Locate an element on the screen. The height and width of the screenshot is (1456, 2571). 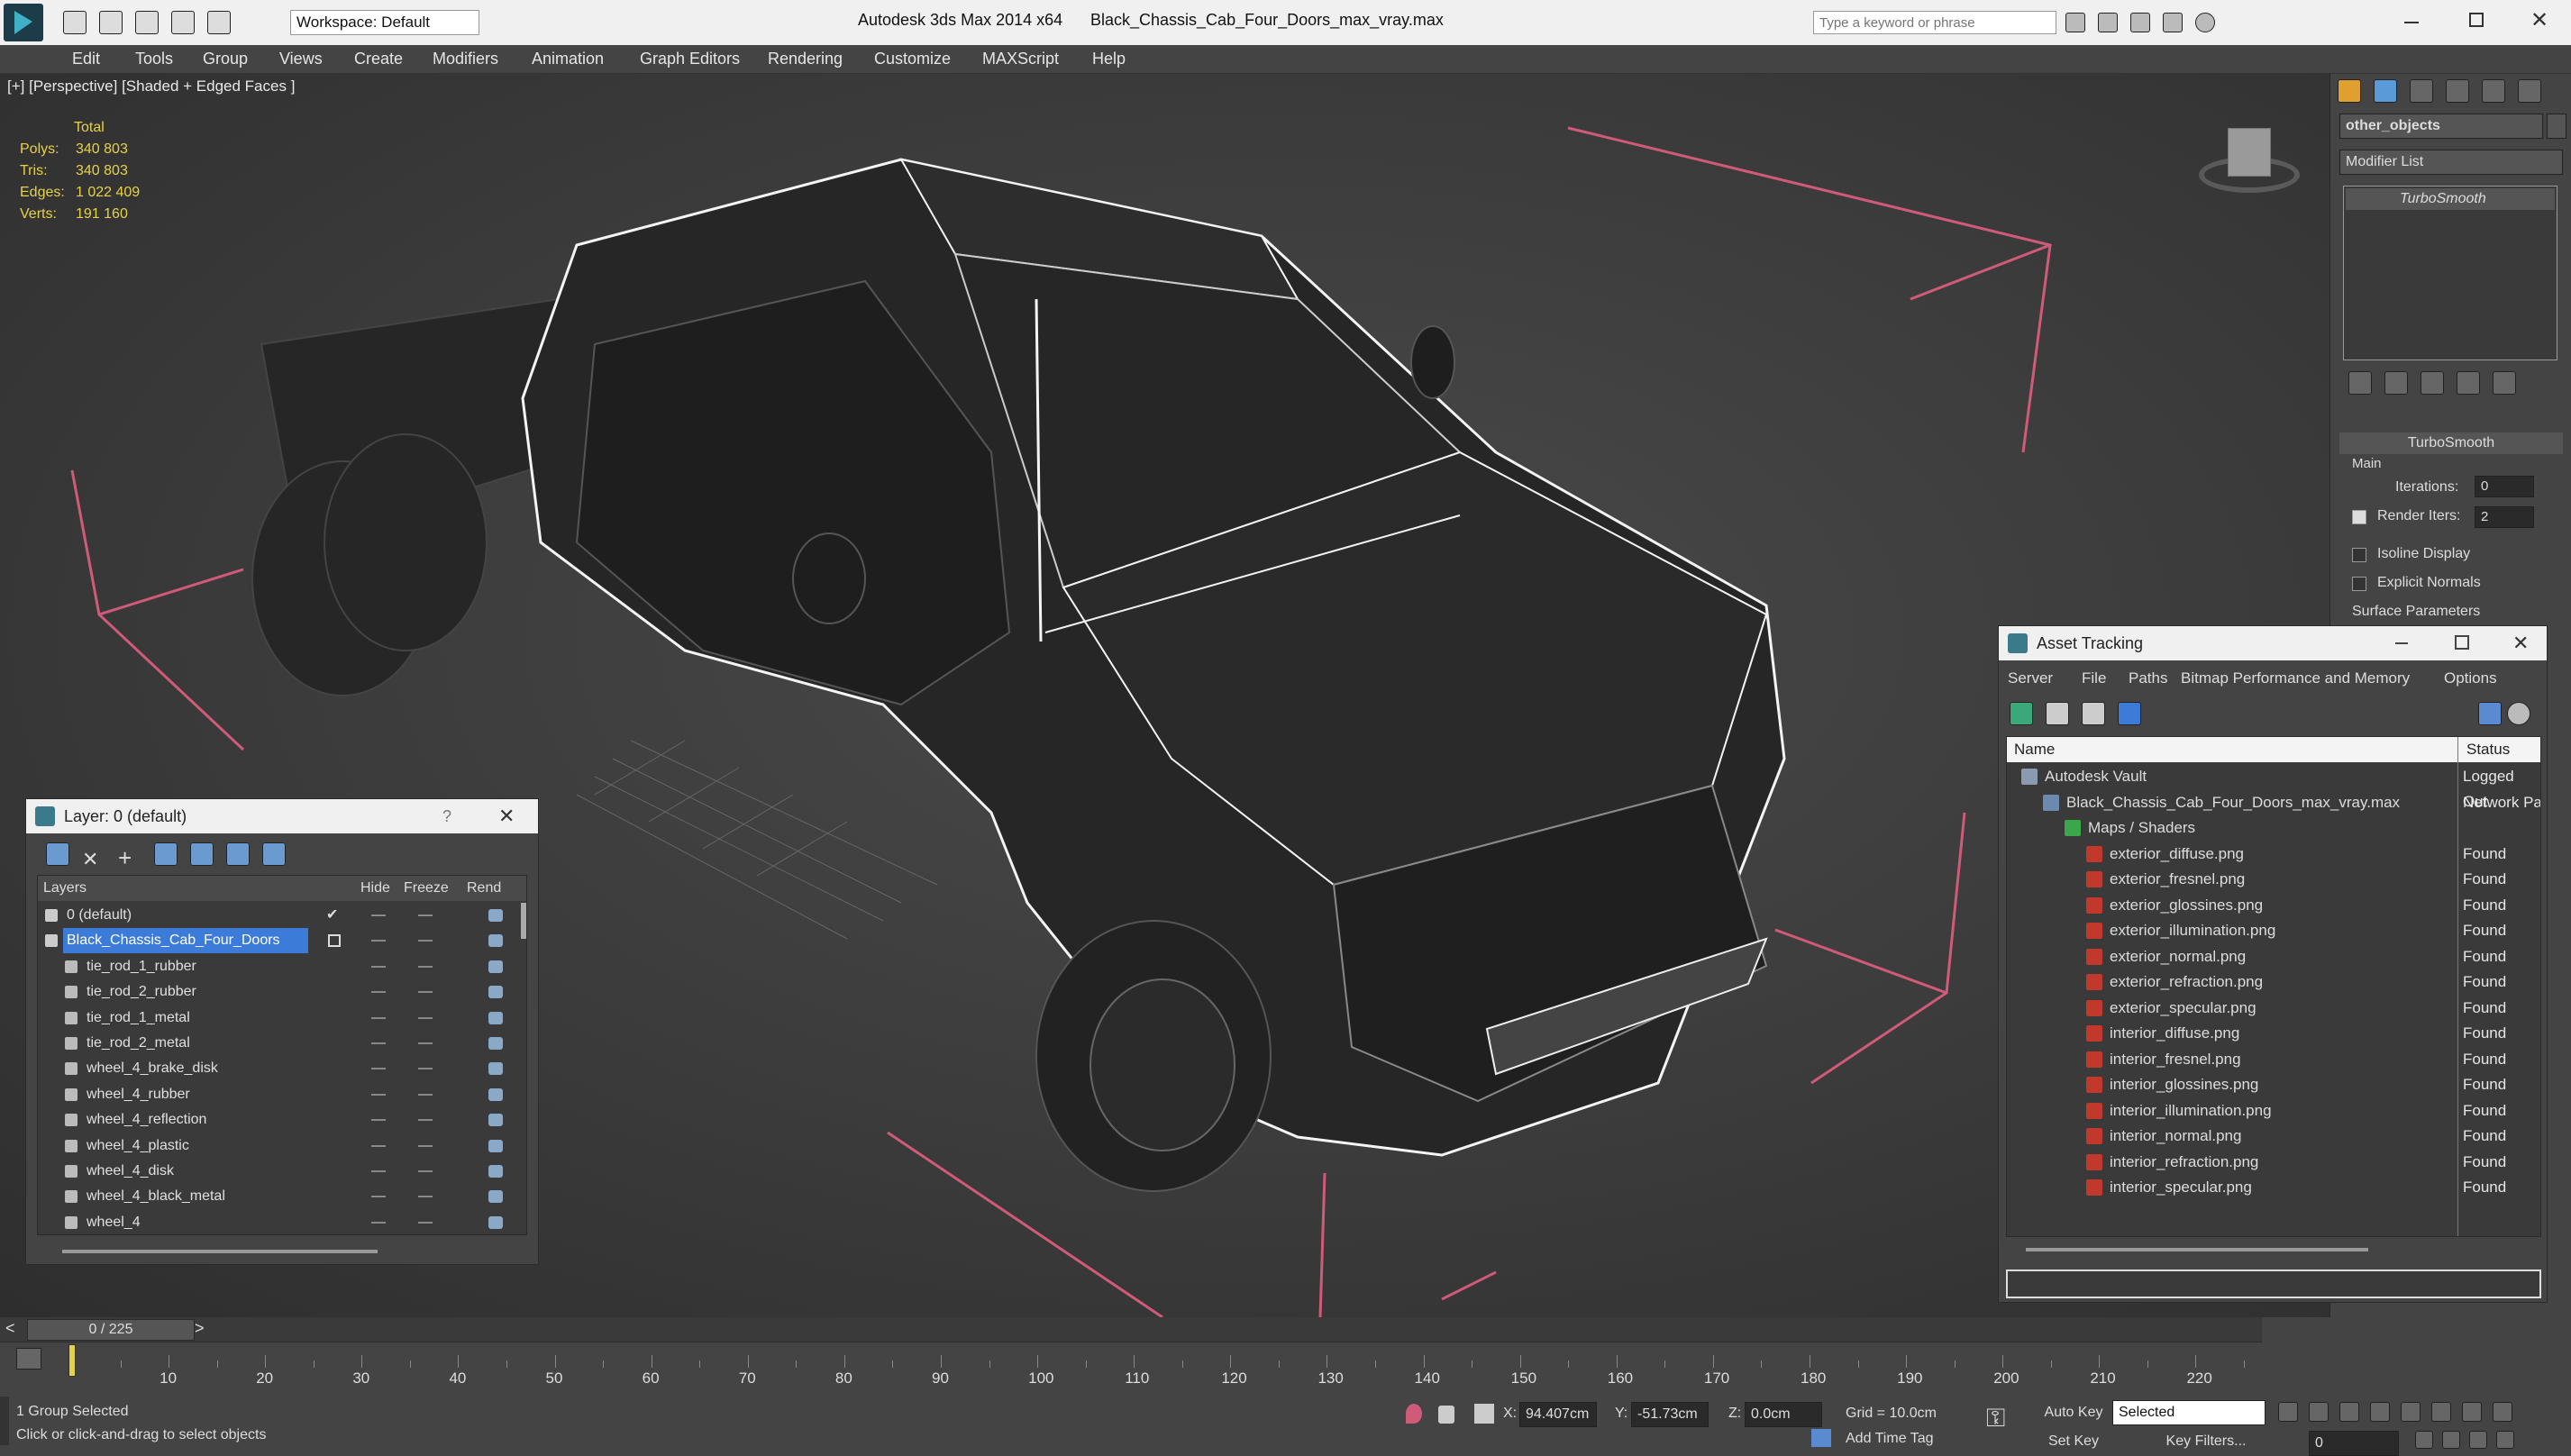
col-status: Status is located at coordinates (2488, 750).